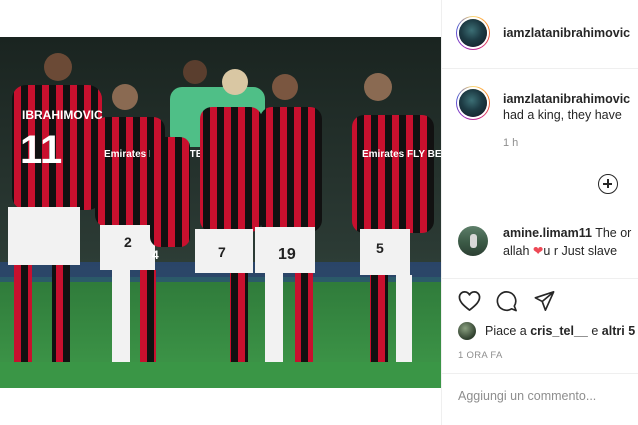 The image size is (638, 425). I want to click on likes-summary: Piace a cris_tel__ e altri 5, so click(560, 331).